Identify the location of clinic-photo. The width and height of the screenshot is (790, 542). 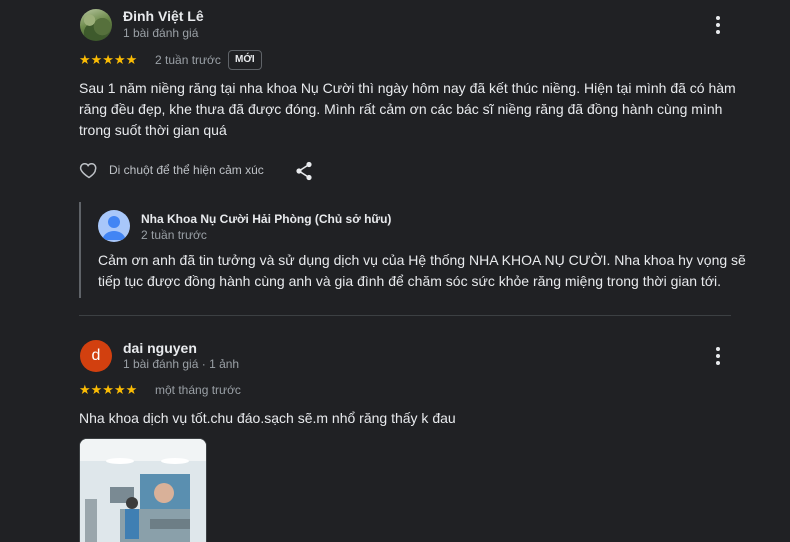
(143, 490).